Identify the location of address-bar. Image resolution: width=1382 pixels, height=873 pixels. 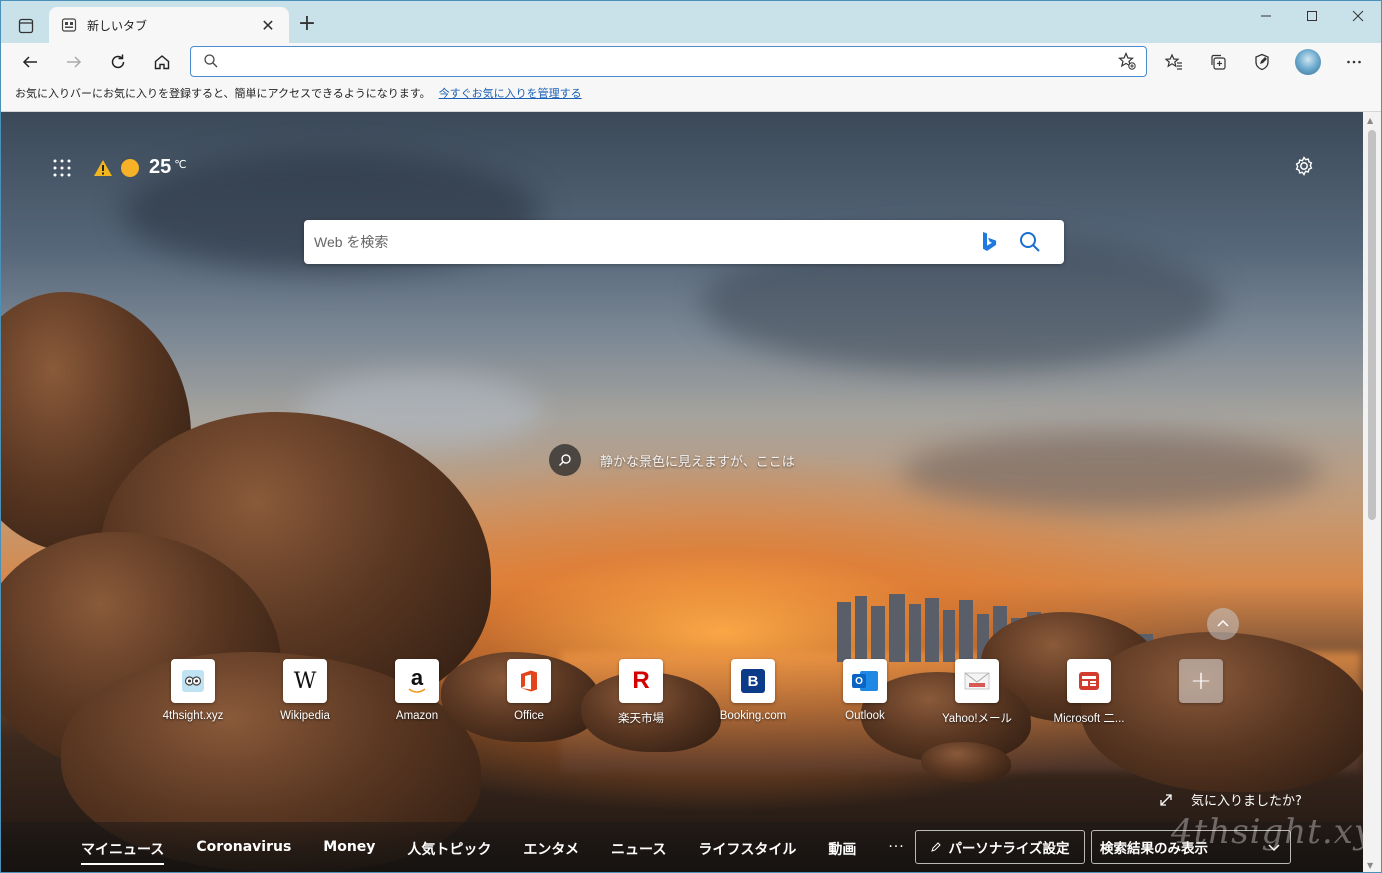
(668, 61).